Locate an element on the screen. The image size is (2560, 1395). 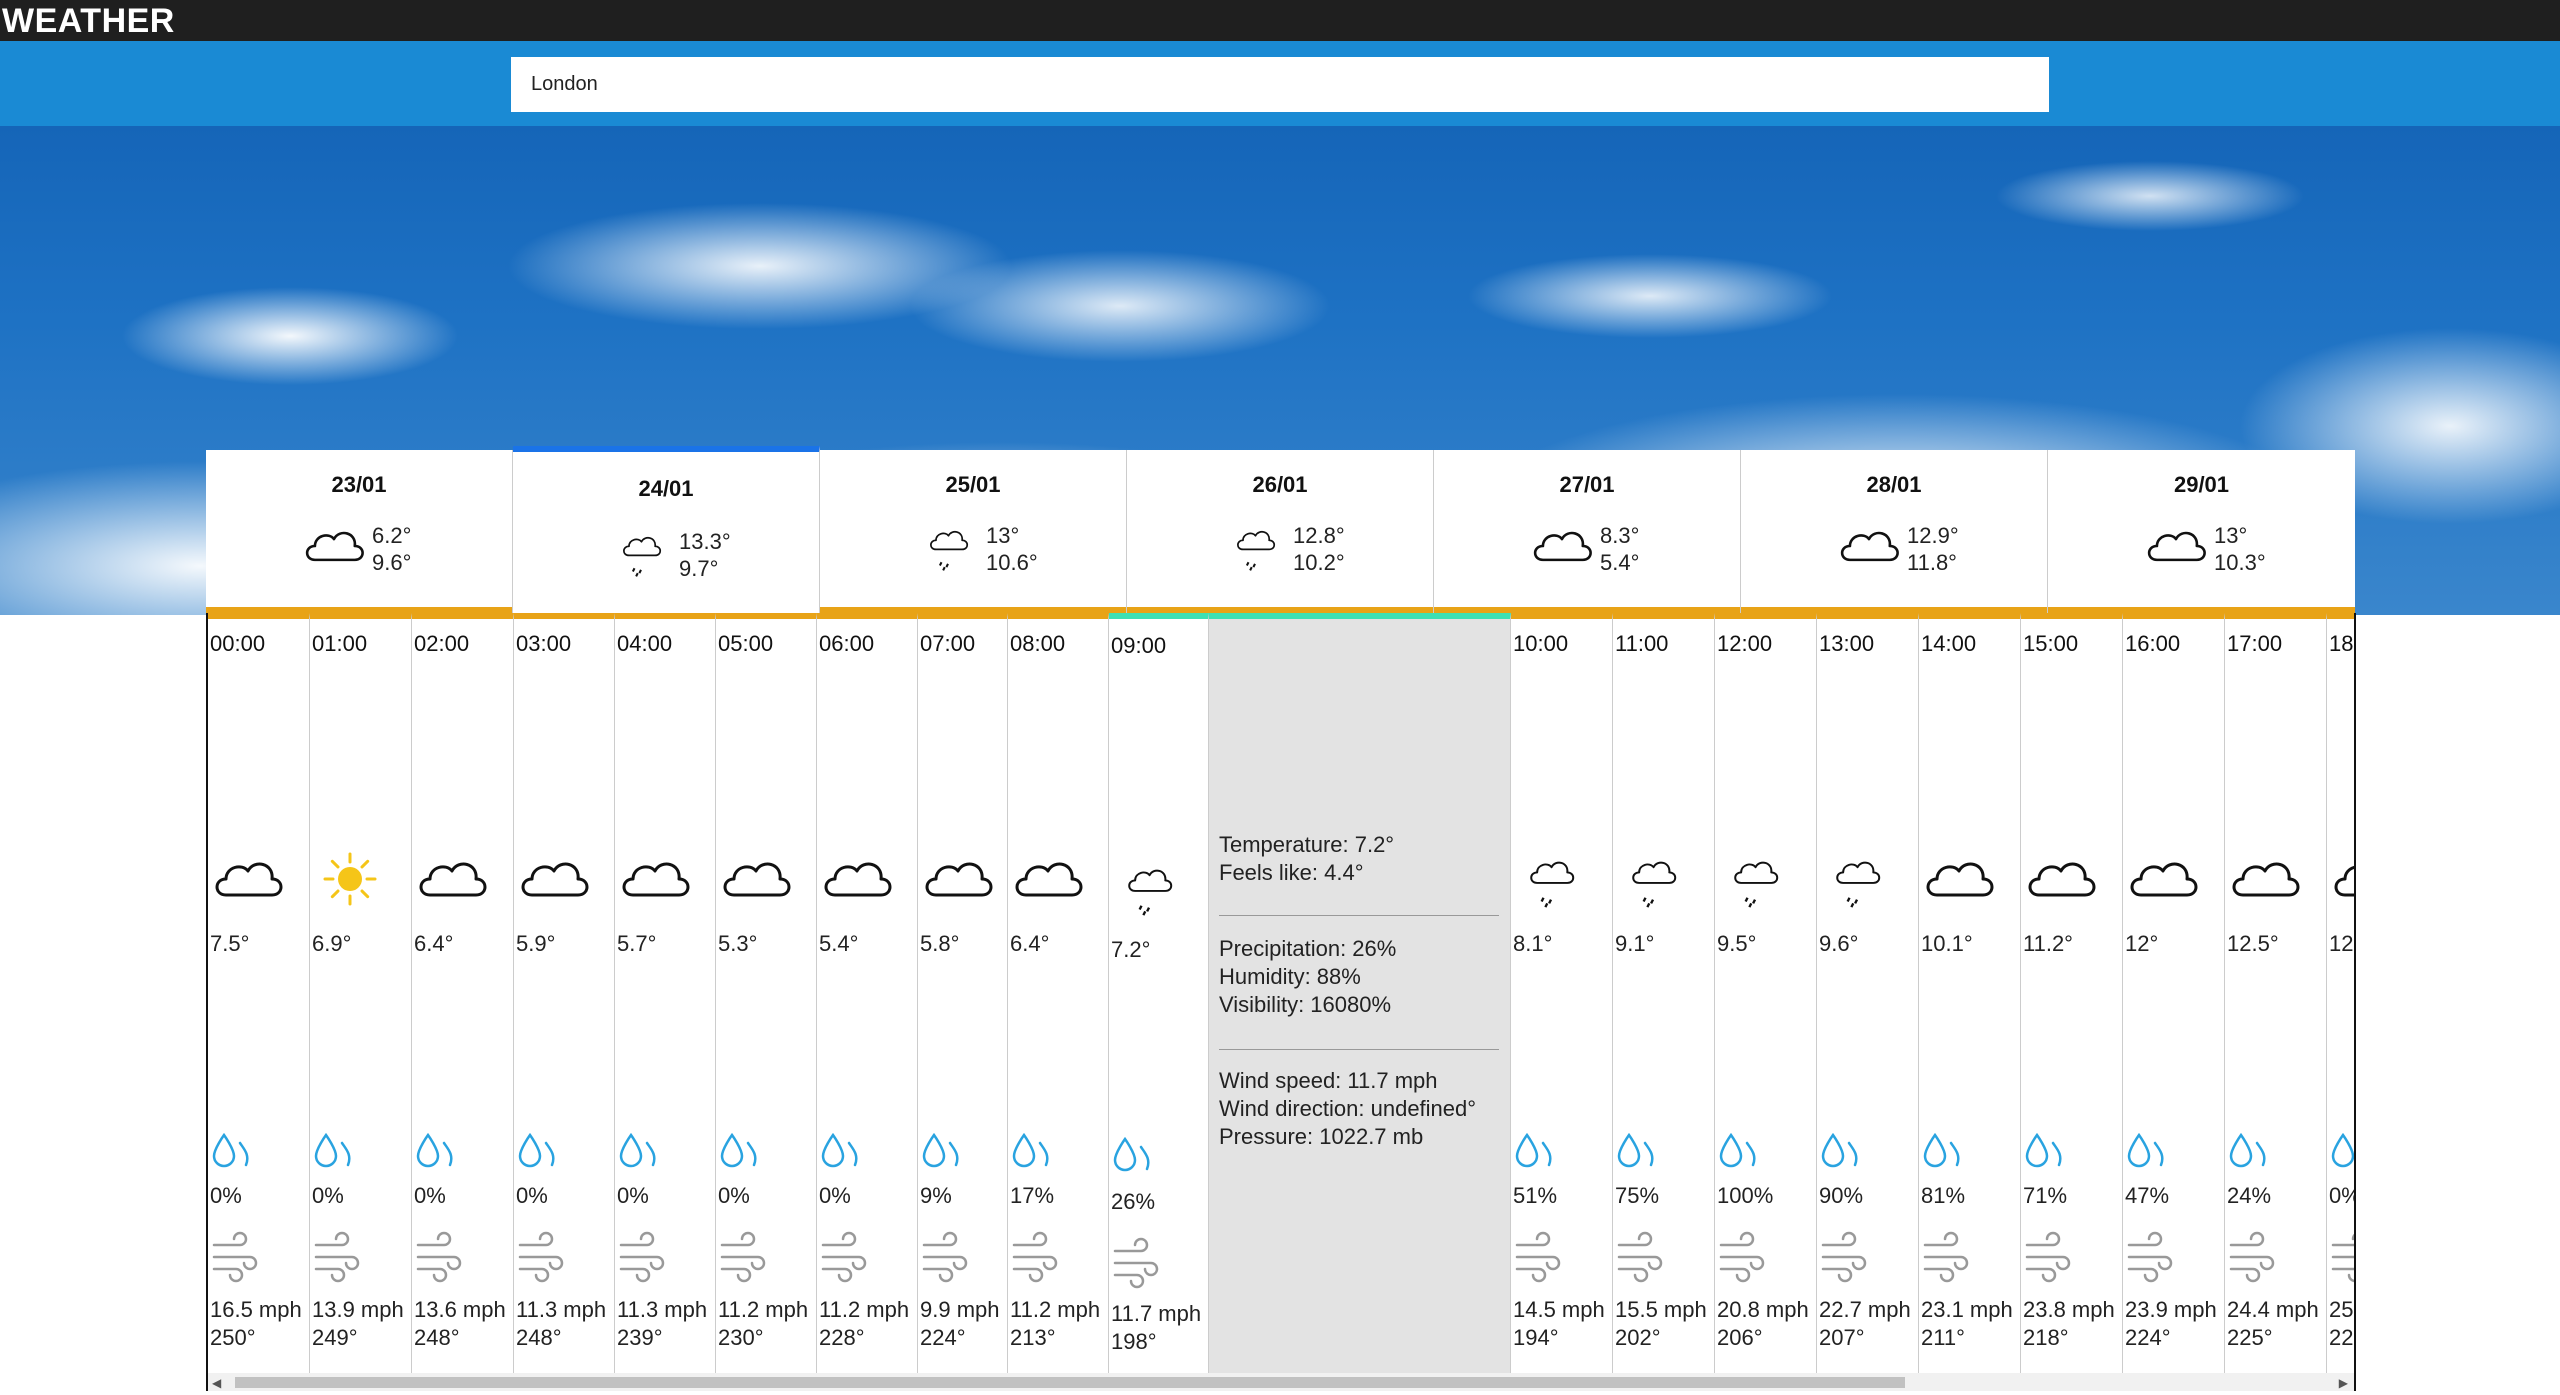
day-tab-28-01: 28/01 12.9° 11.8° is located at coordinates (1894, 531).